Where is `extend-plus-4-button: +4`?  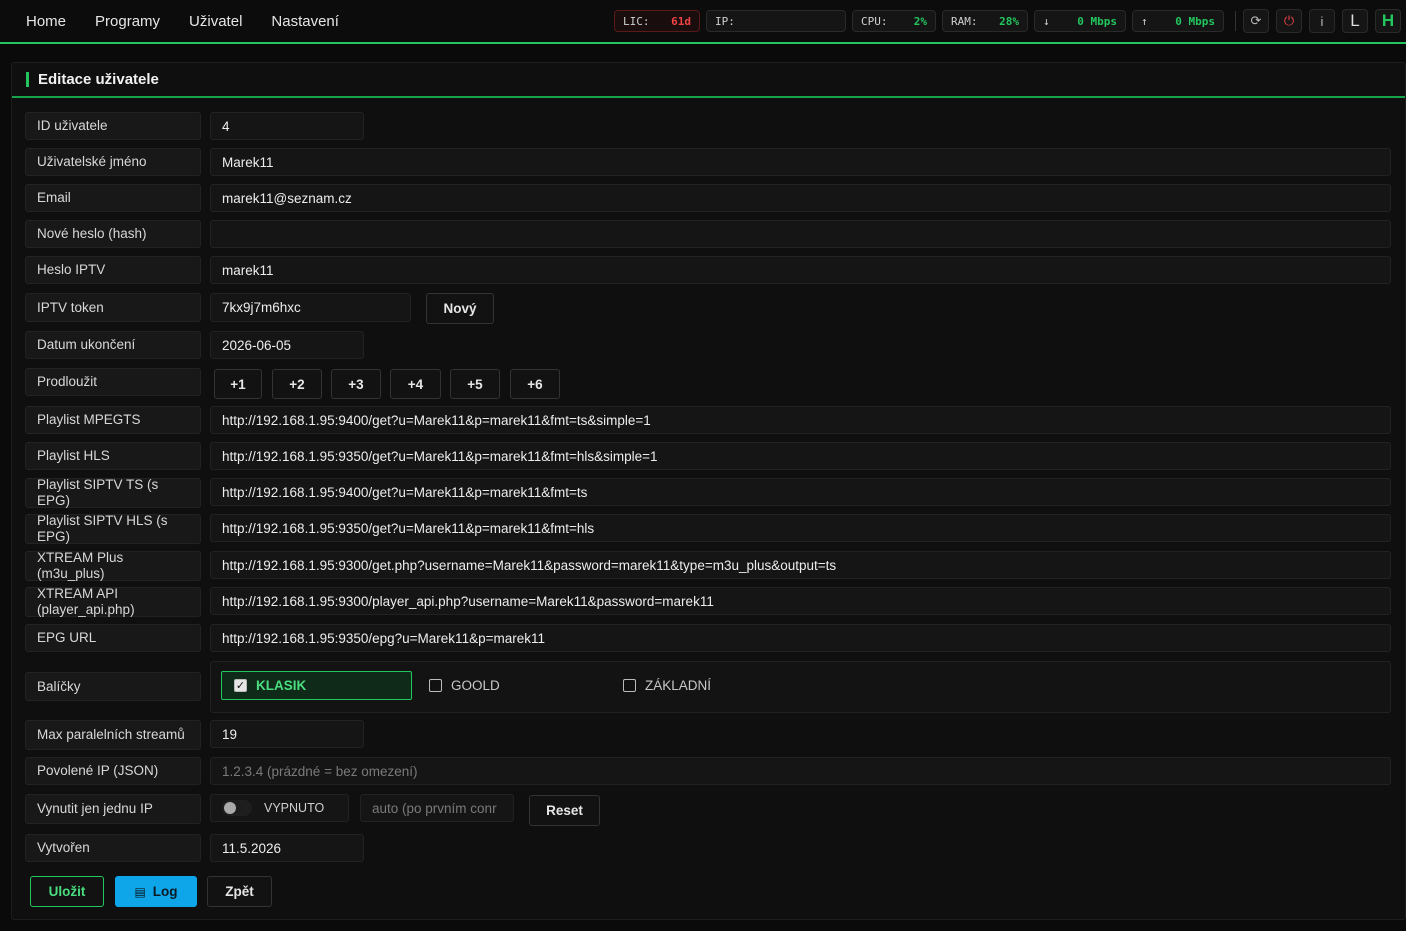 extend-plus-4-button: +4 is located at coordinates (415, 384).